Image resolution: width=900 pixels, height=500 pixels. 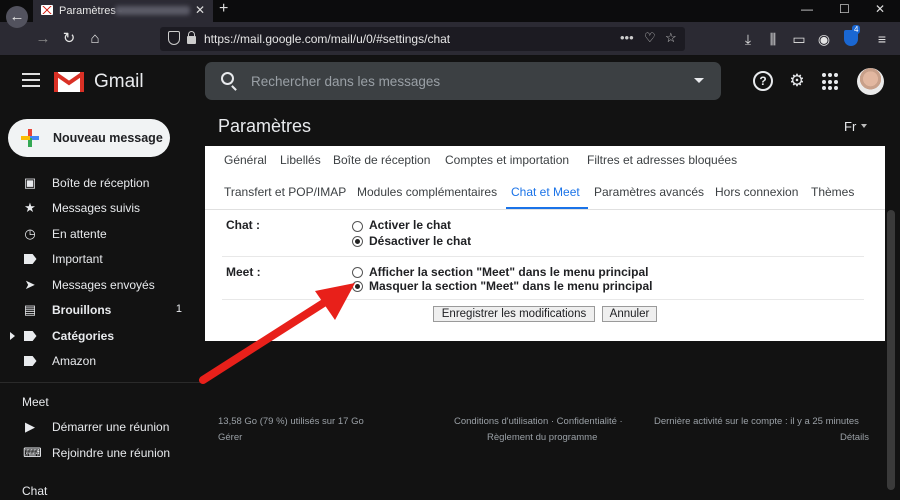 What do you see at coordinates (74, 361) in the screenshot?
I see `sidebar-item-label: Amazon` at bounding box center [74, 361].